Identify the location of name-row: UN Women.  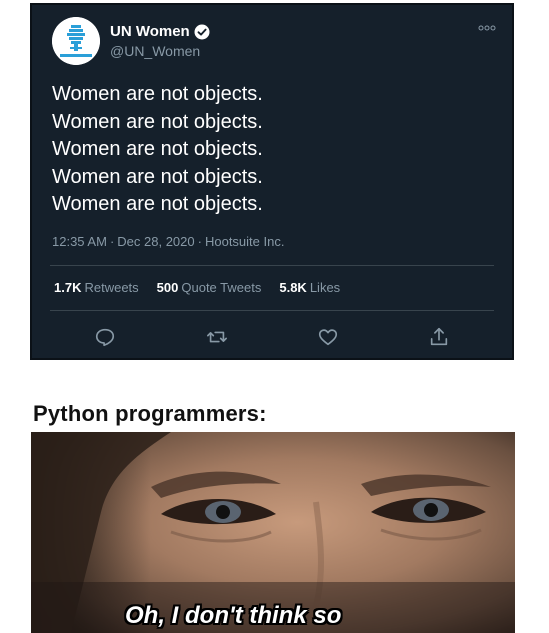
(160, 31).